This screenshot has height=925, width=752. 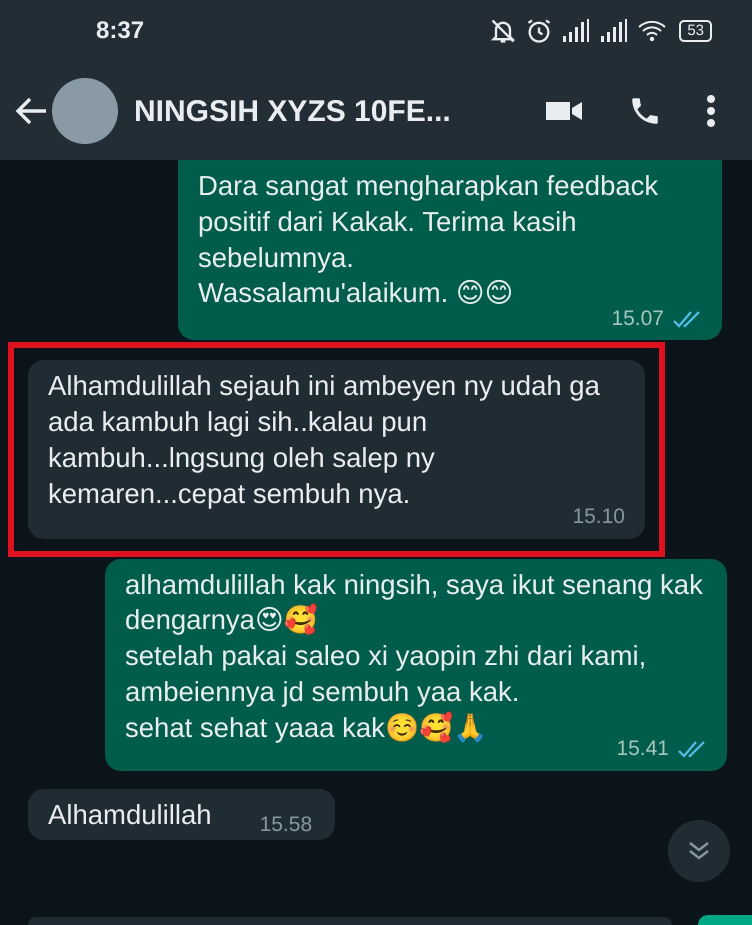 I want to click on back-arrow-icon, so click(x=31, y=111).